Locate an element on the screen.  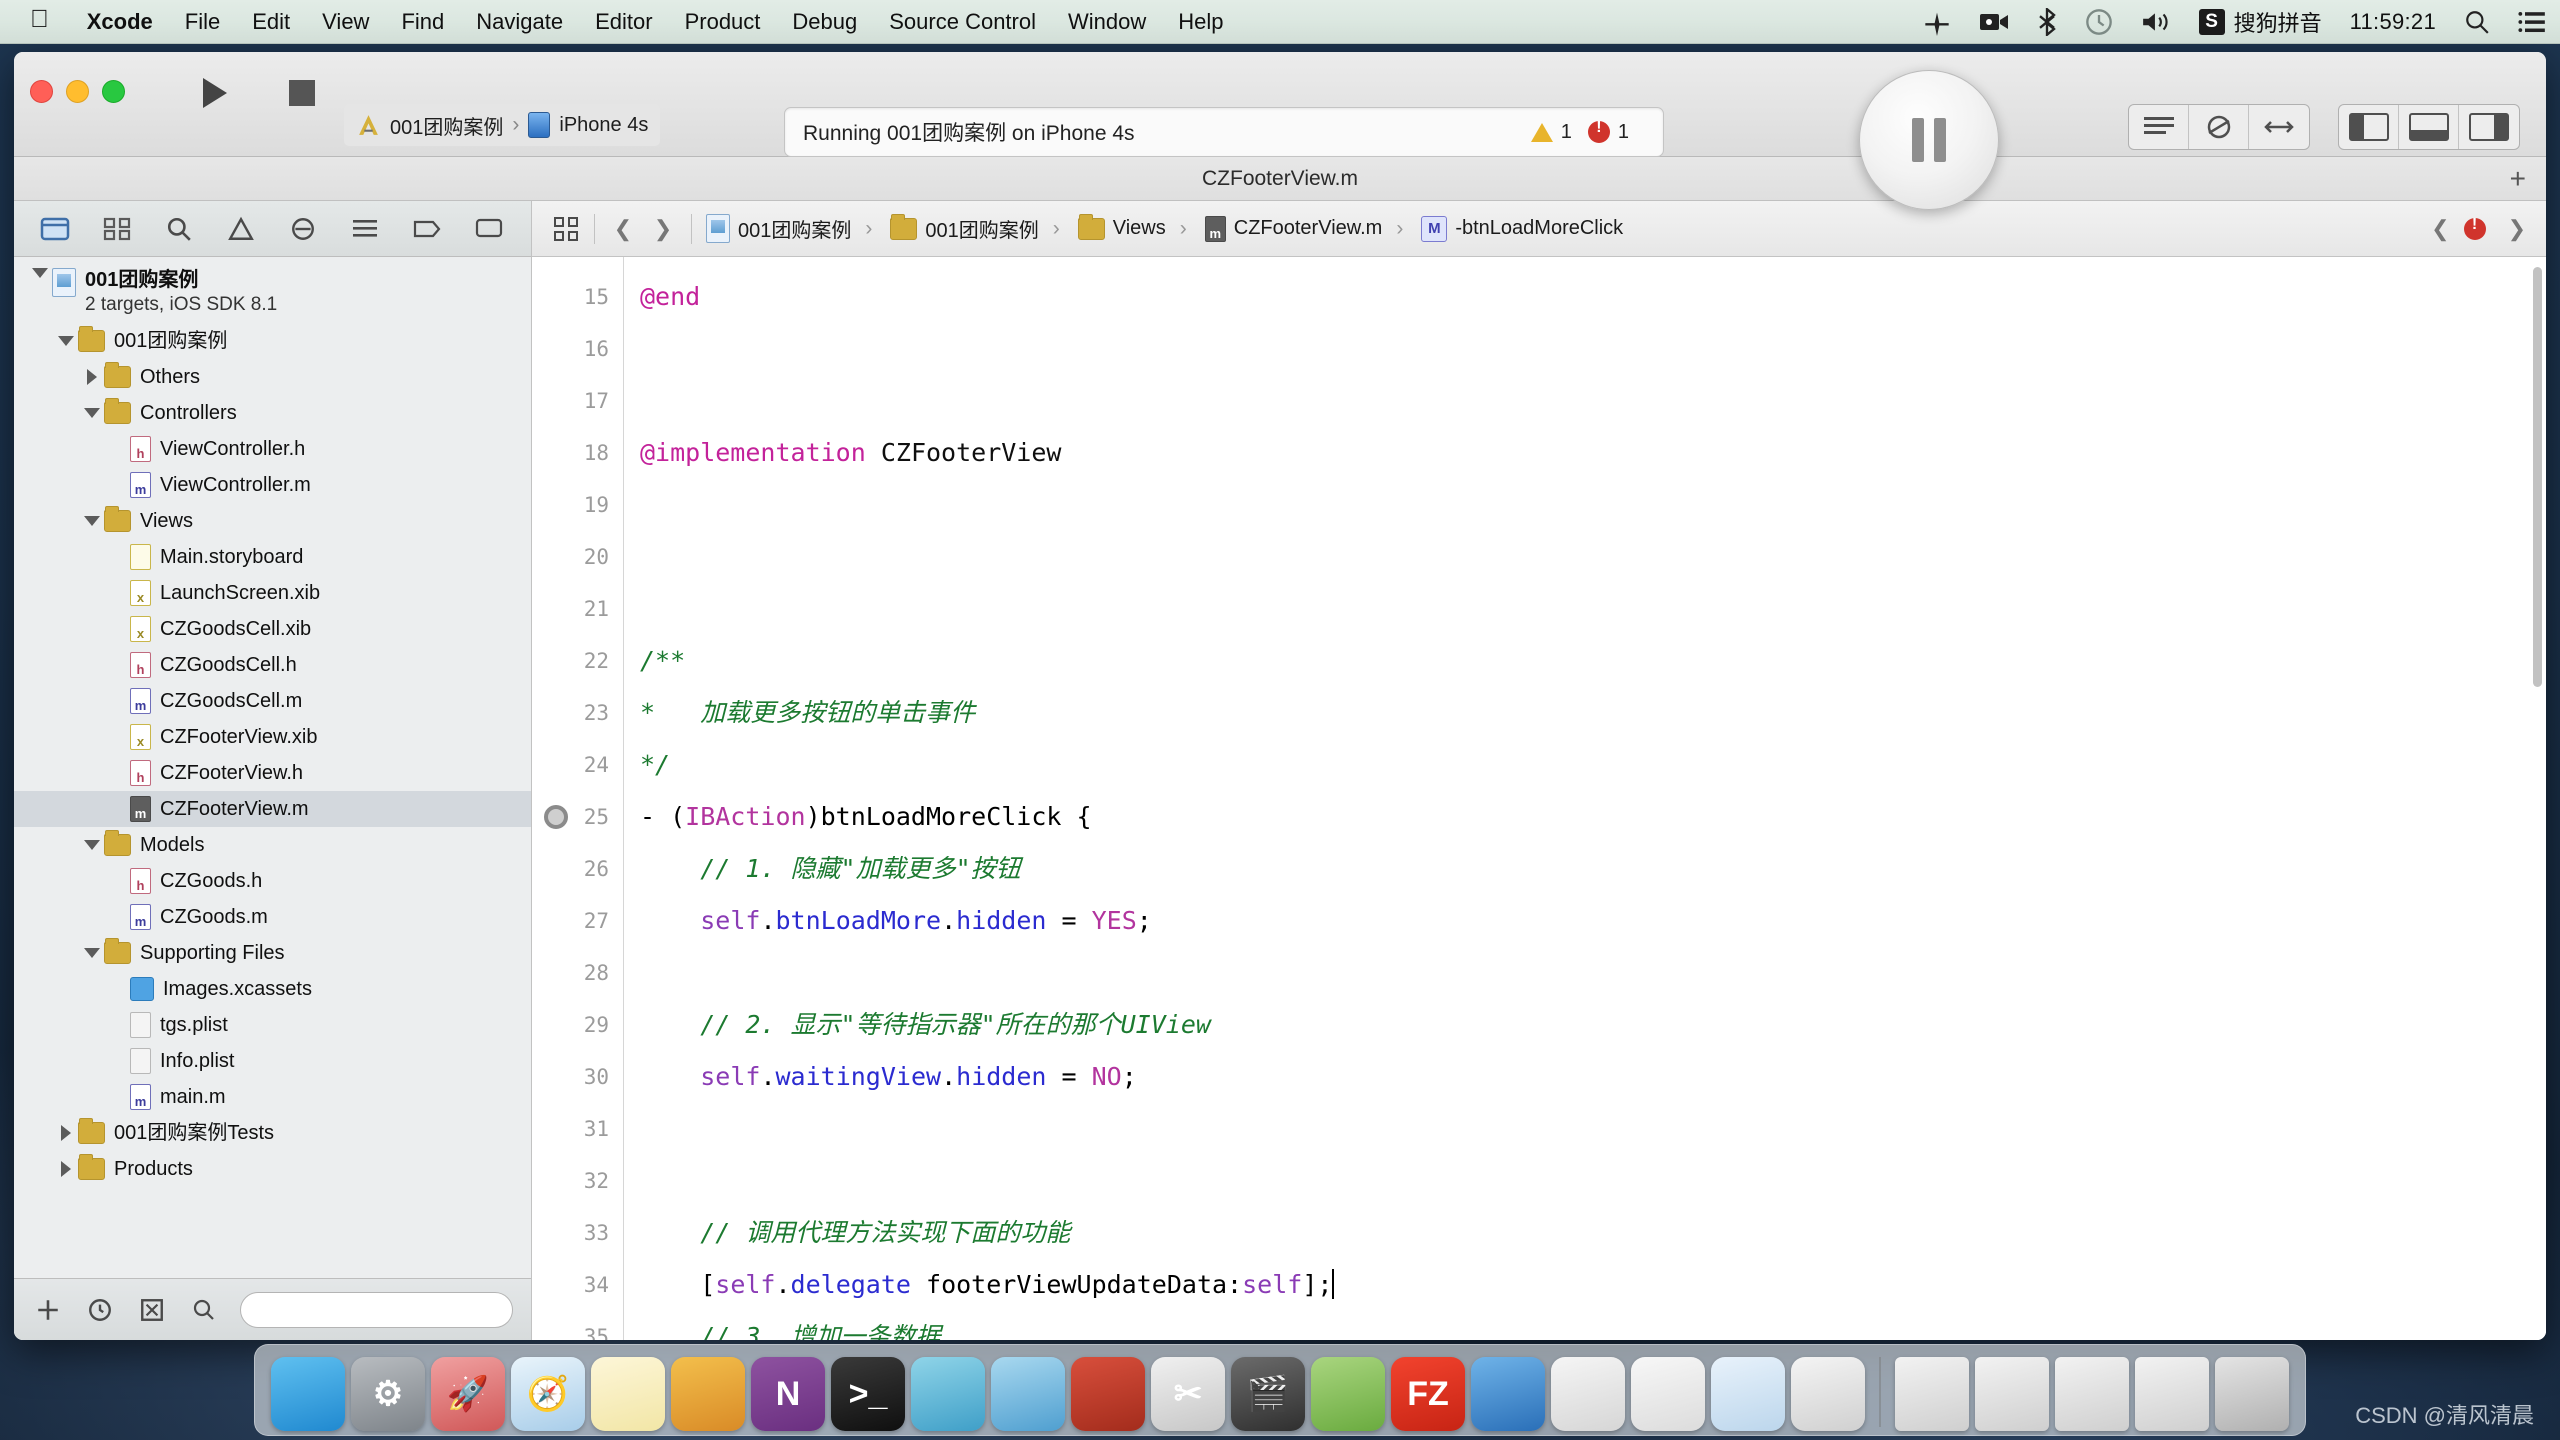
minimized-window-1-icon is located at coordinates (1932, 1394).